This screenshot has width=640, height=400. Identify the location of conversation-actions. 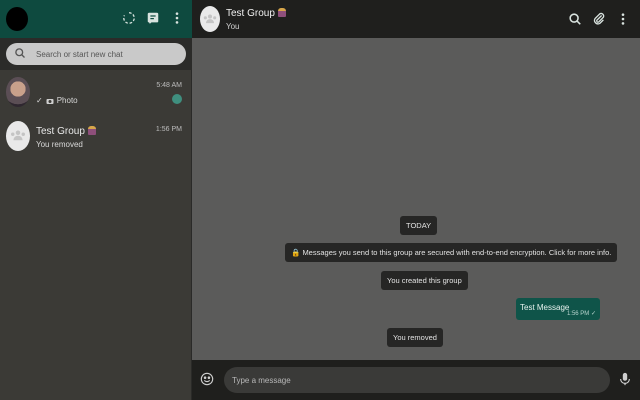
(599, 19).